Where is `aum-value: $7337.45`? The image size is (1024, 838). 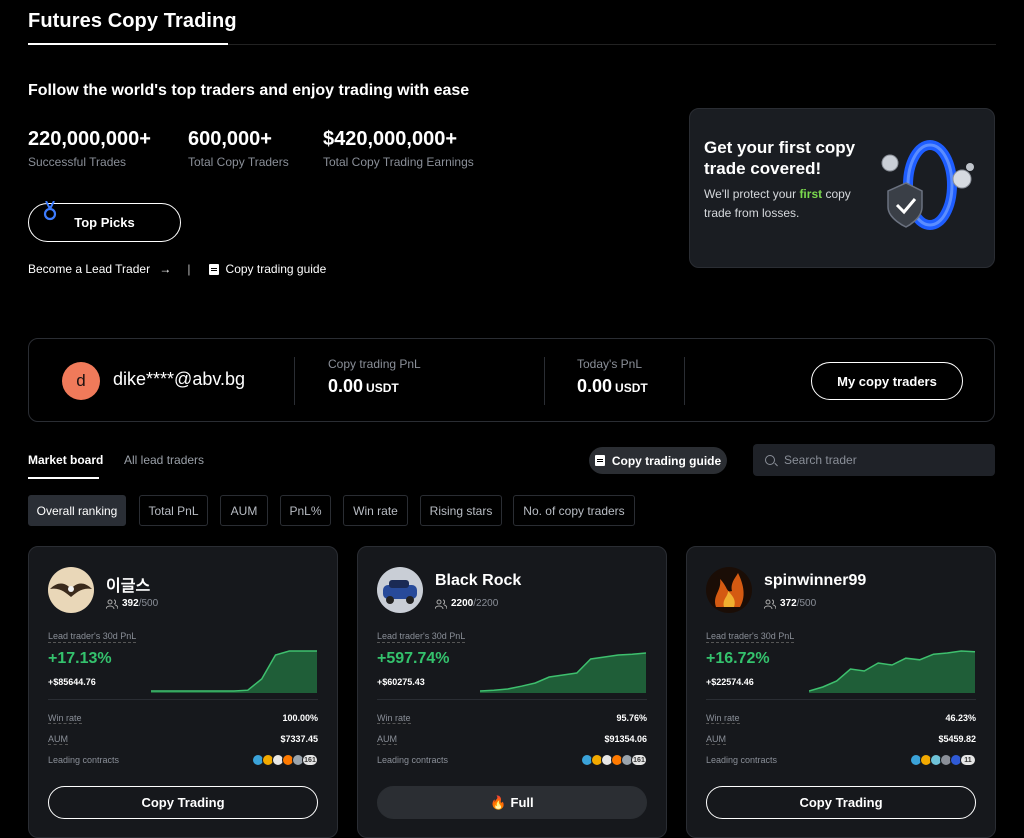
aum-value: $7337.45 is located at coordinates (299, 739).